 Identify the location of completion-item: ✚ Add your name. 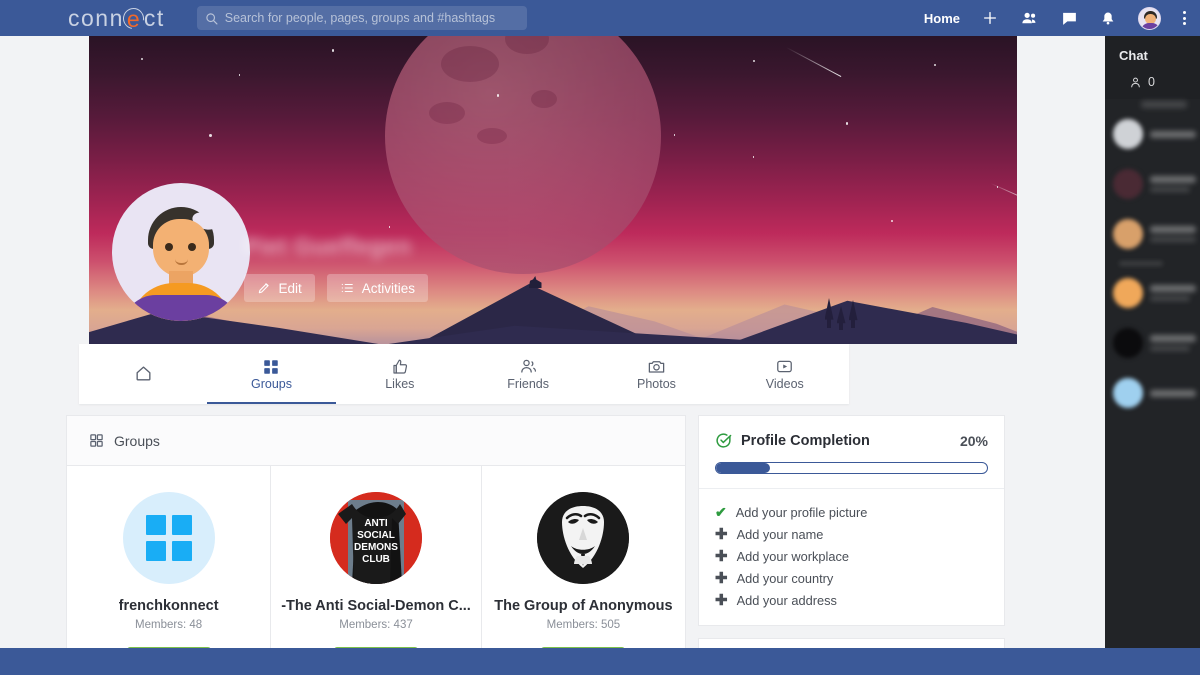
(851, 534).